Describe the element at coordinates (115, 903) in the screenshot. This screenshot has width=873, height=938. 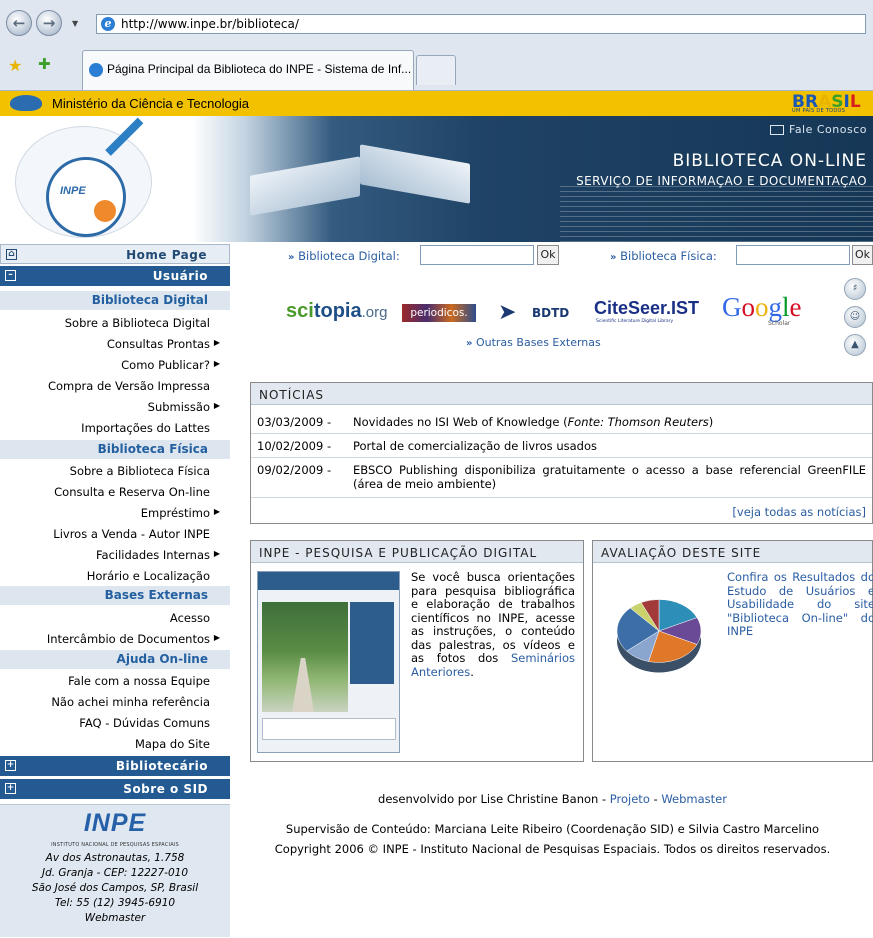
I see `address-phone: Tel: 55 (12) 3945-6910` at that location.